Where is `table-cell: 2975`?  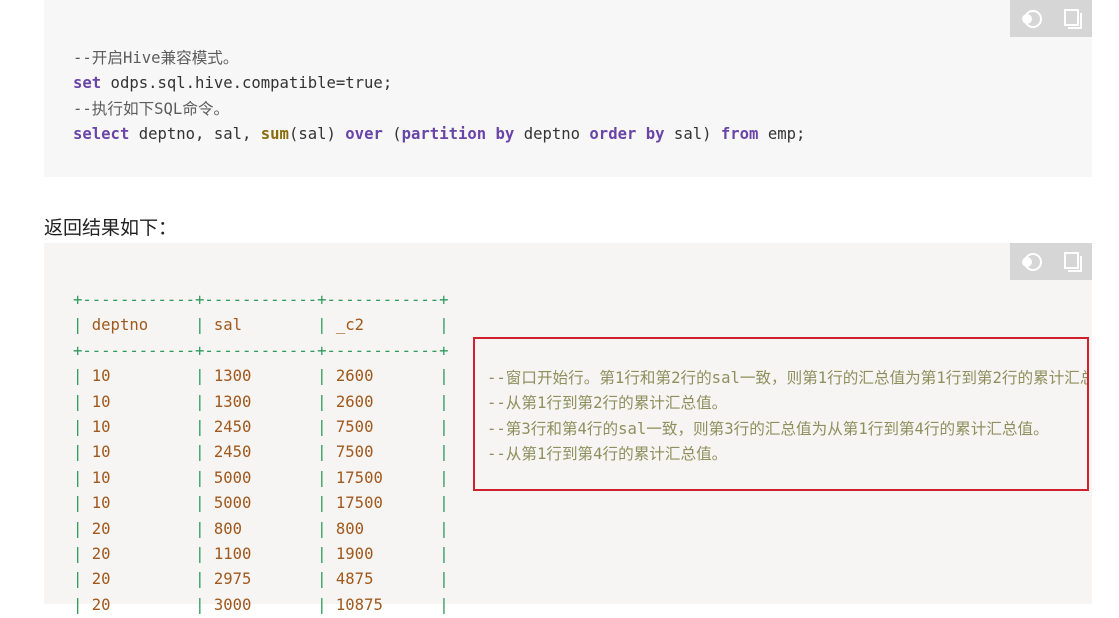
table-cell: 2975 is located at coordinates (261, 579).